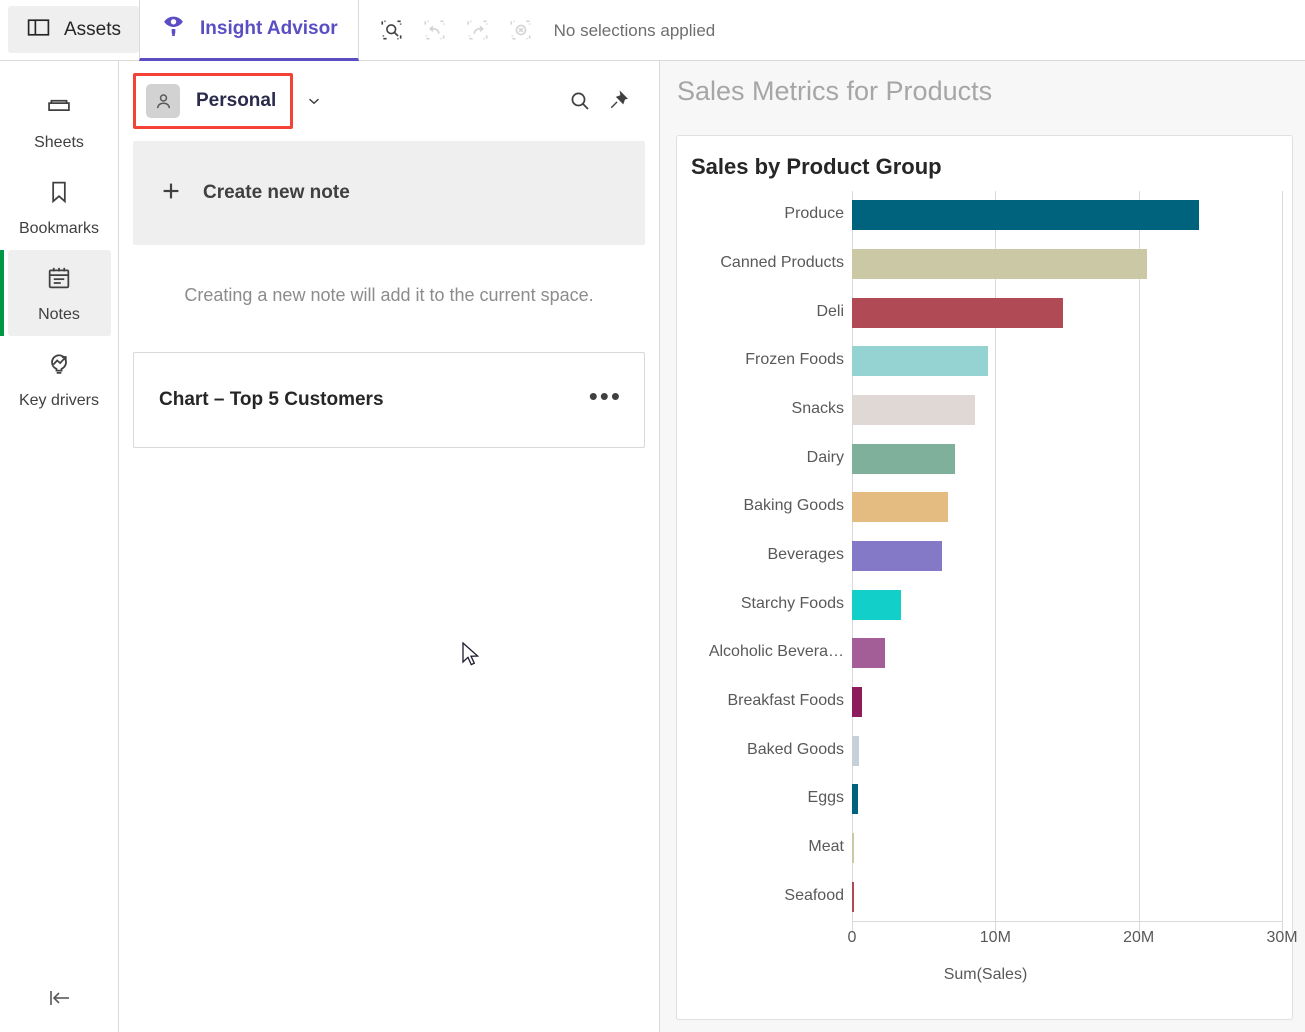 This screenshot has height=1032, width=1305. Describe the element at coordinates (1067, 921) in the screenshot. I see `chart-axis-baseline` at that location.